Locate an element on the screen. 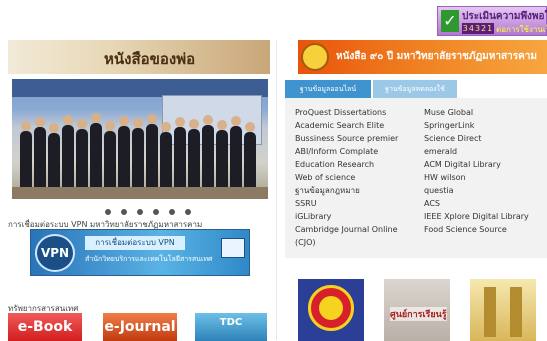 The width and height of the screenshot is (547, 341). database-link: questia is located at coordinates (476, 190).